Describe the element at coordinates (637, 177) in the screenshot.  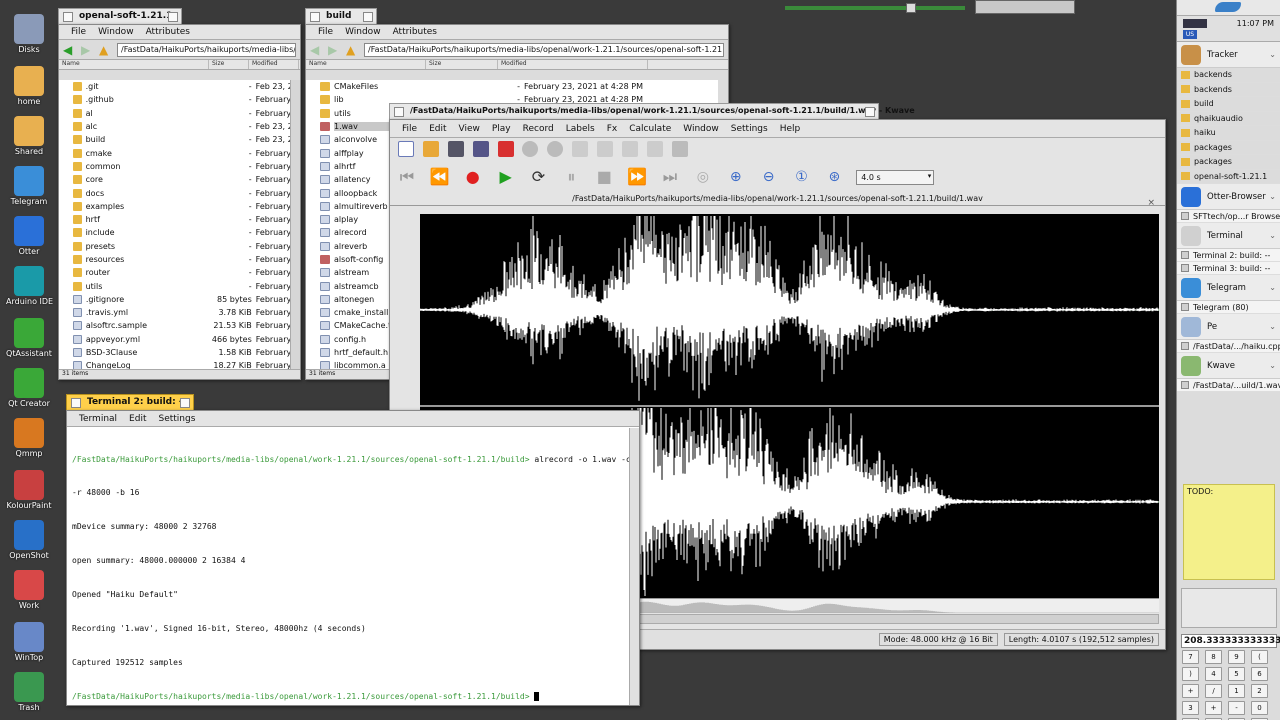
I see `forward-icon: ⏩` at that location.